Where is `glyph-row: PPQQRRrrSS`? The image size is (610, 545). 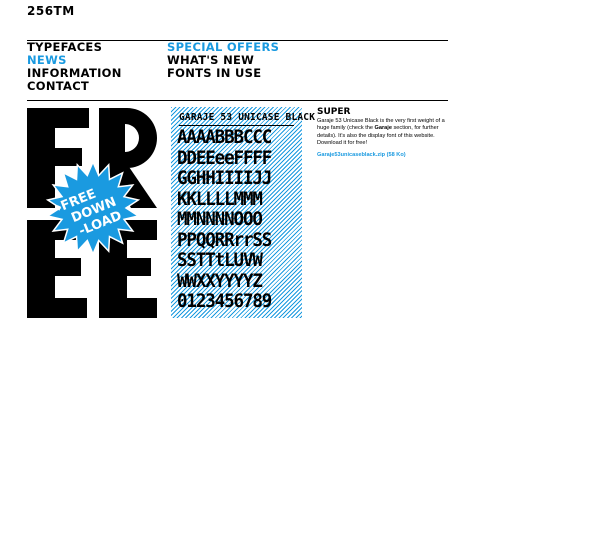 glyph-row: PPQQRRrrSS is located at coordinates (224, 239).